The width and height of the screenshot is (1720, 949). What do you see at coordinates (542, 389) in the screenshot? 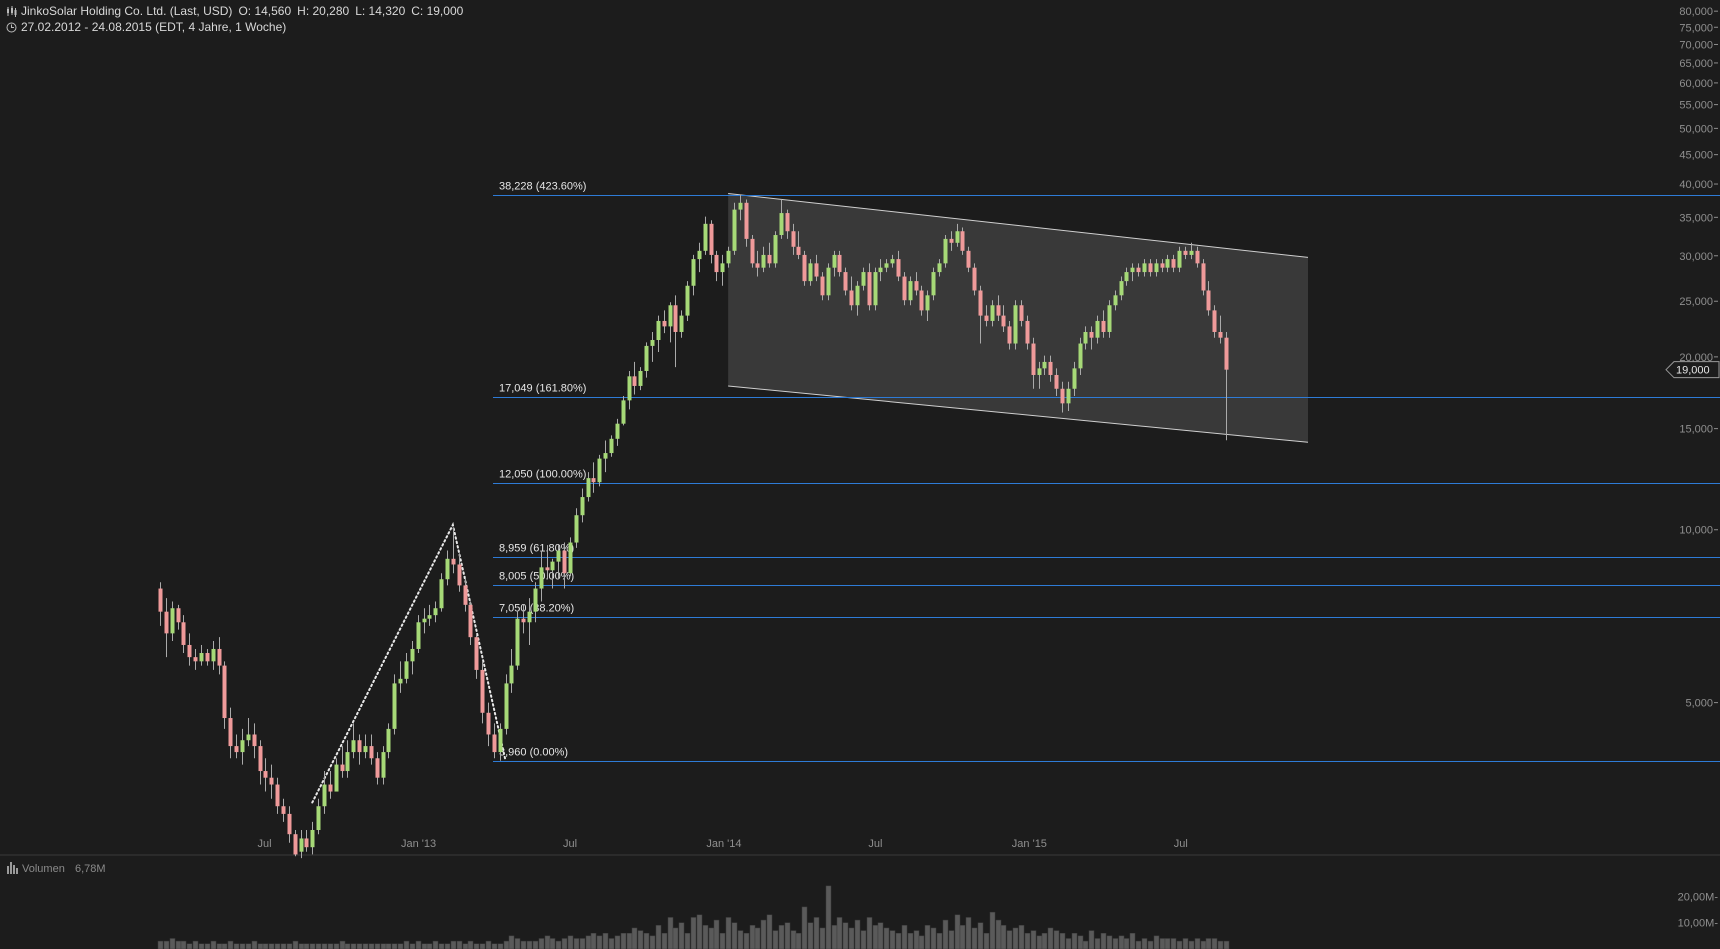
I see `fib-level-label: 17,049 (161.80%)` at bounding box center [542, 389].